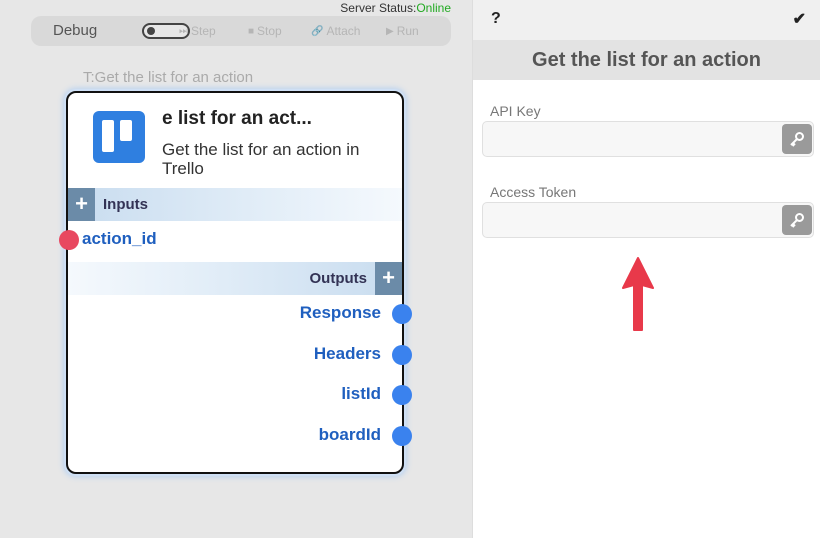  What do you see at coordinates (183, 31) in the screenshot?
I see `step-icon: ⏭` at bounding box center [183, 31].